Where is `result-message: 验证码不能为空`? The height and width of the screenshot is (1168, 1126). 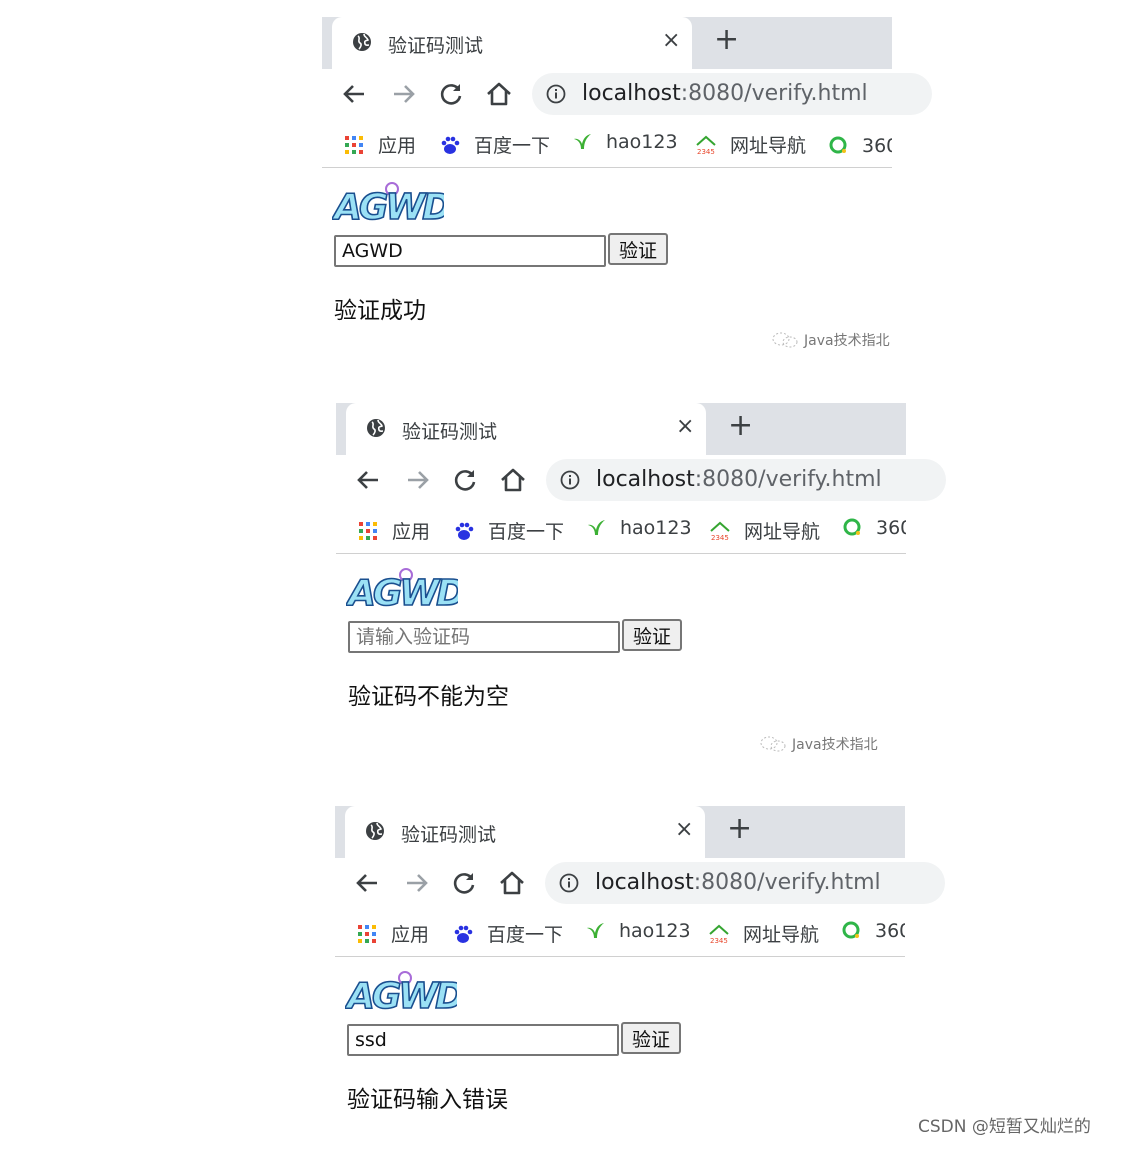 result-message: 验证码不能为空 is located at coordinates (428, 697).